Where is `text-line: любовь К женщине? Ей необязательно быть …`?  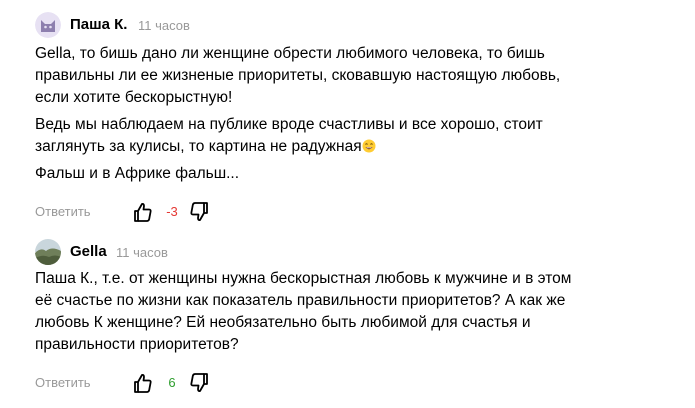 text-line: любовь К женщине? Ей необязательно быть … is located at coordinates (283, 322).